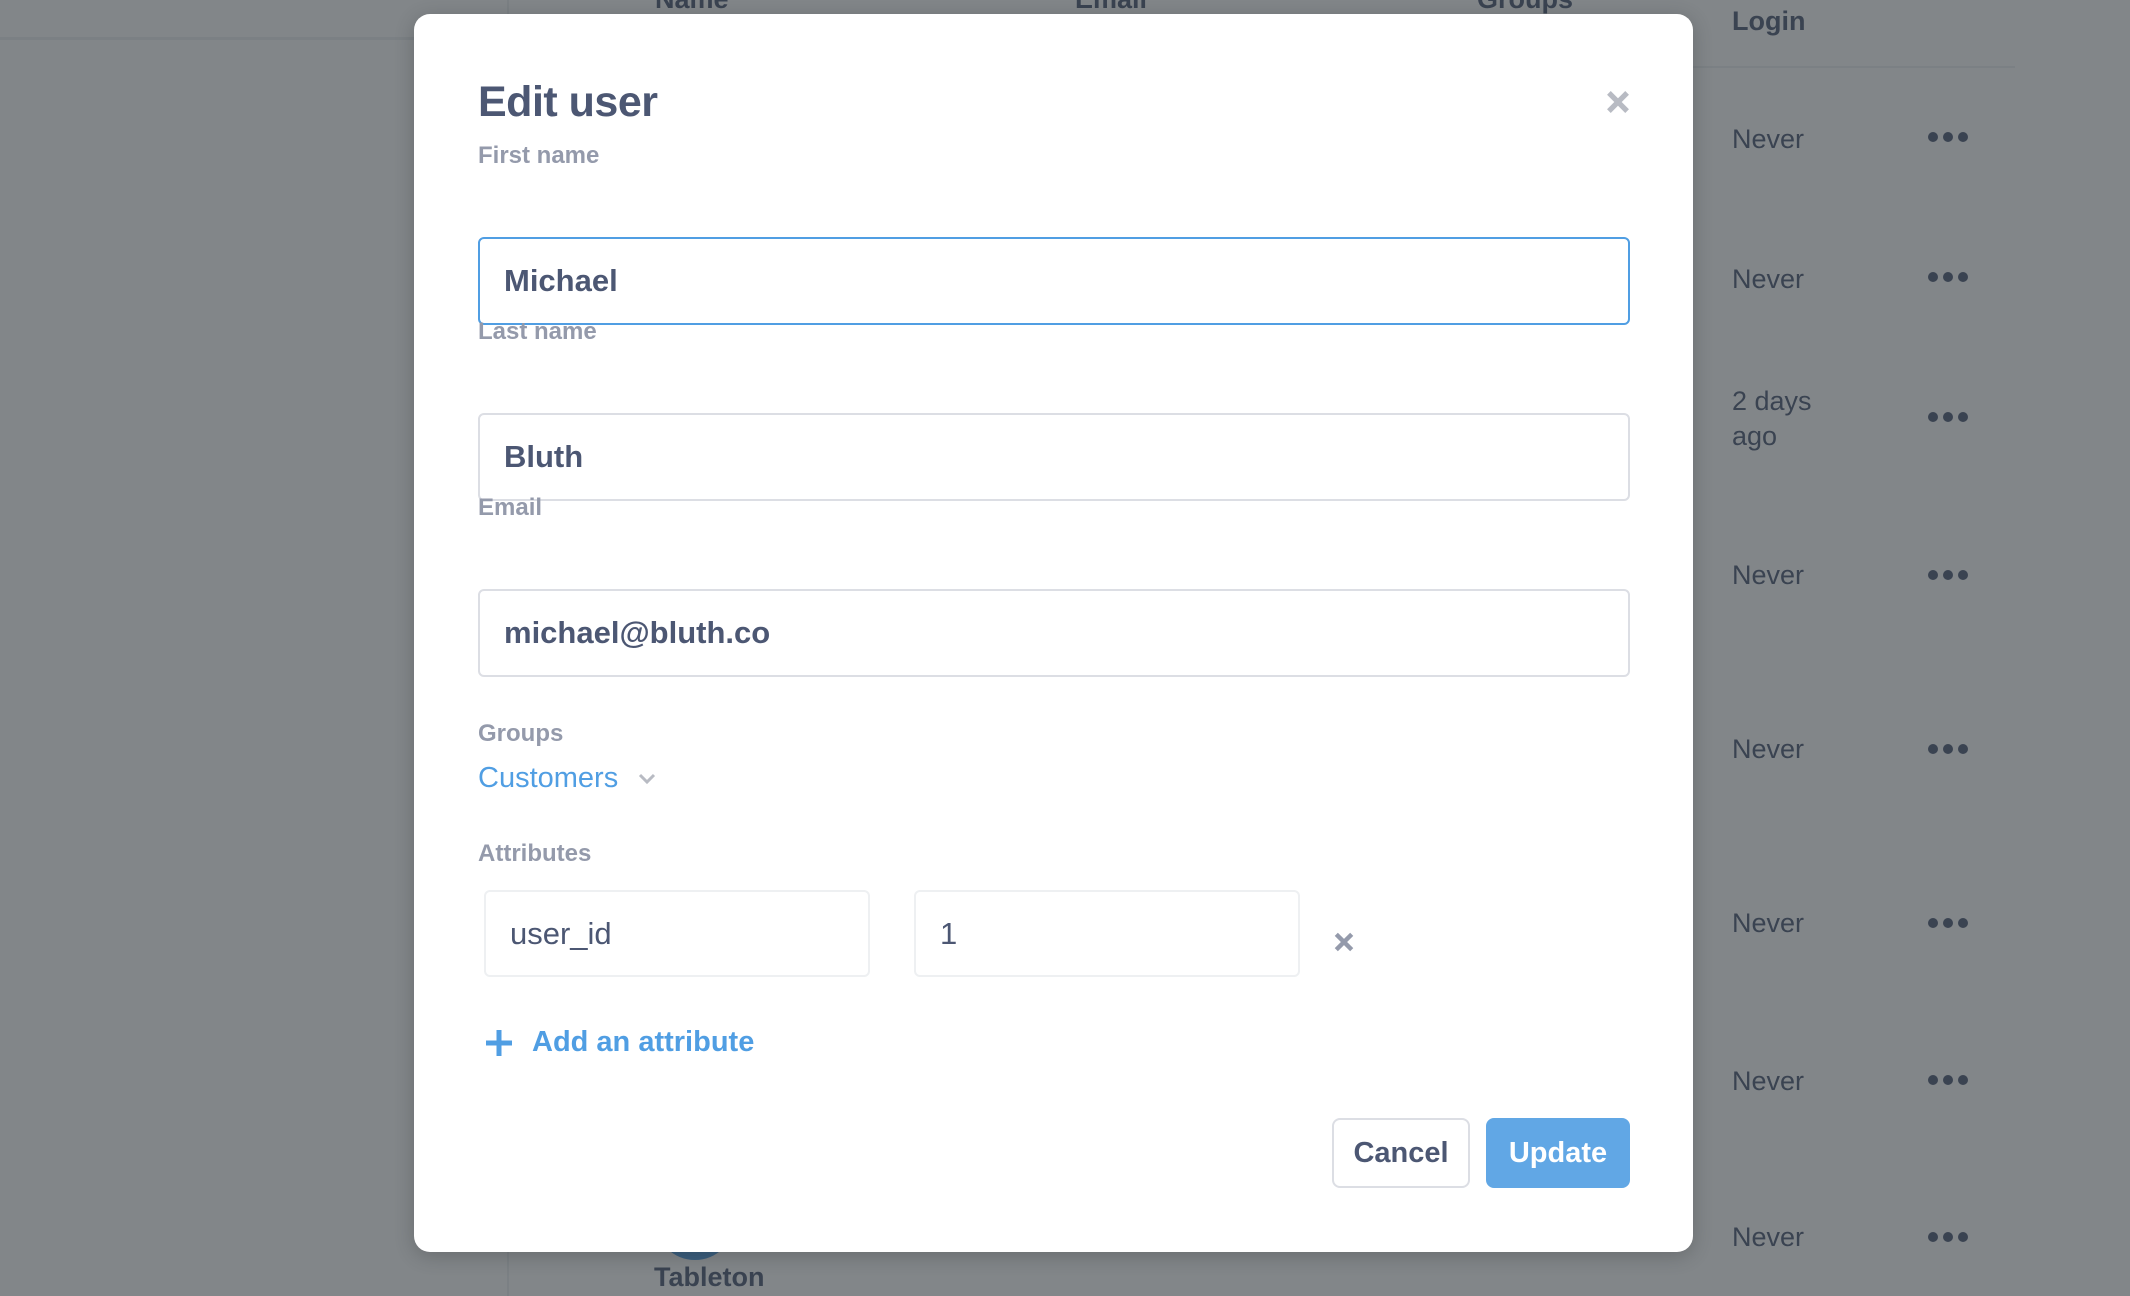  What do you see at coordinates (568, 102) in the screenshot?
I see `modal-title: Edit user` at bounding box center [568, 102].